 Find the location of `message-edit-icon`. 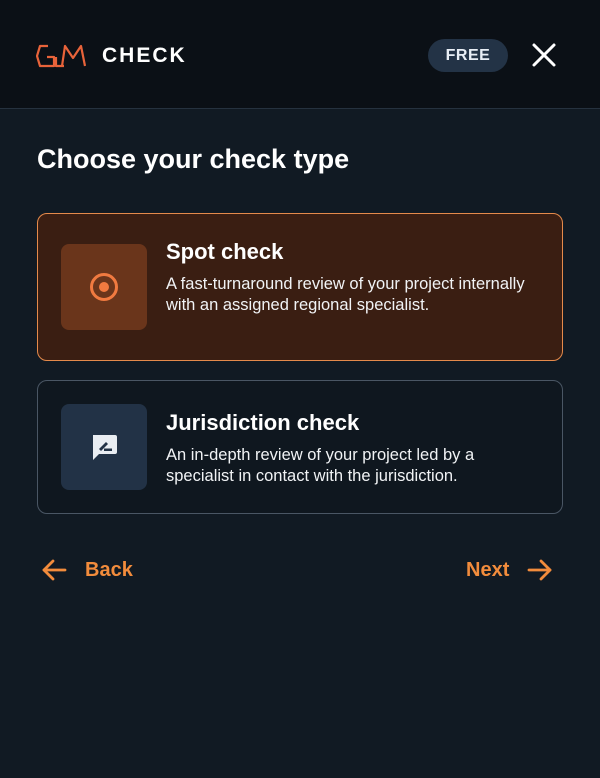

message-edit-icon is located at coordinates (105, 447).